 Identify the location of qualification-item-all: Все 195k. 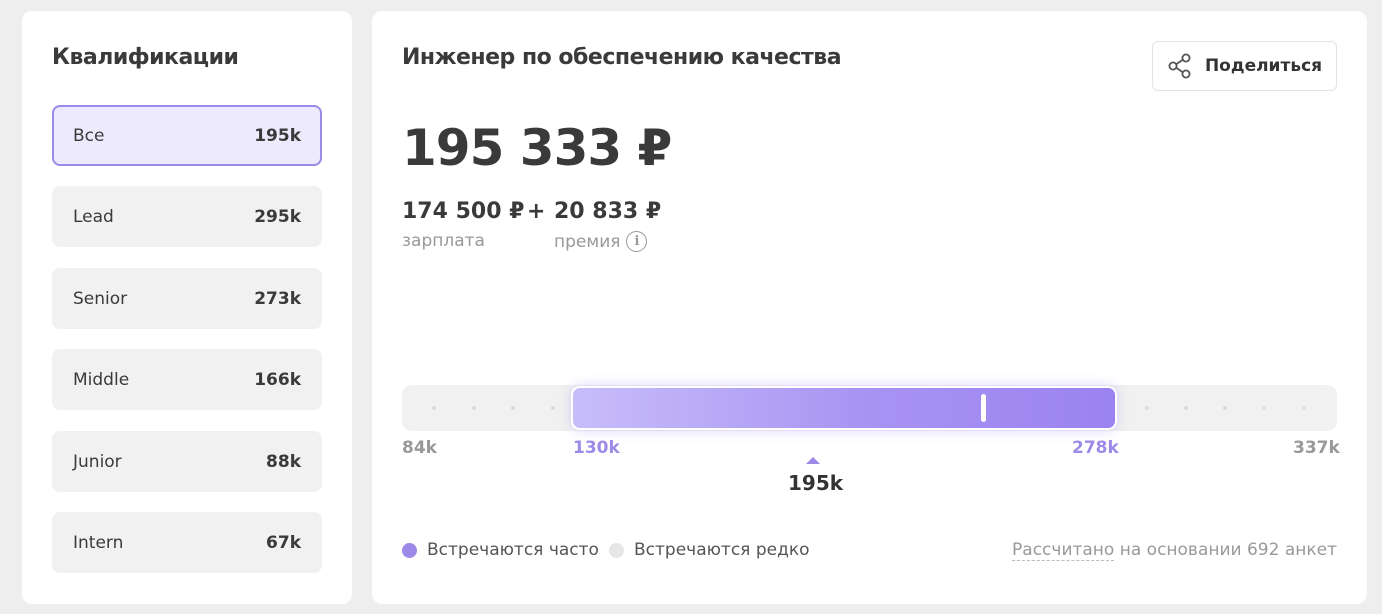
(187, 135).